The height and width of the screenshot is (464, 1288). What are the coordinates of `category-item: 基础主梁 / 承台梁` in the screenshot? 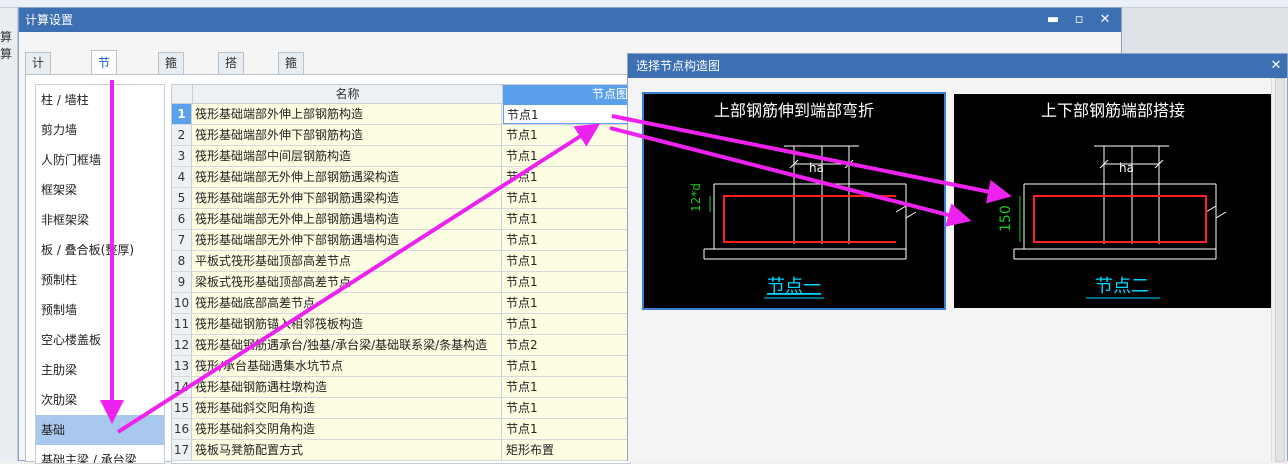 It's located at (100, 454).